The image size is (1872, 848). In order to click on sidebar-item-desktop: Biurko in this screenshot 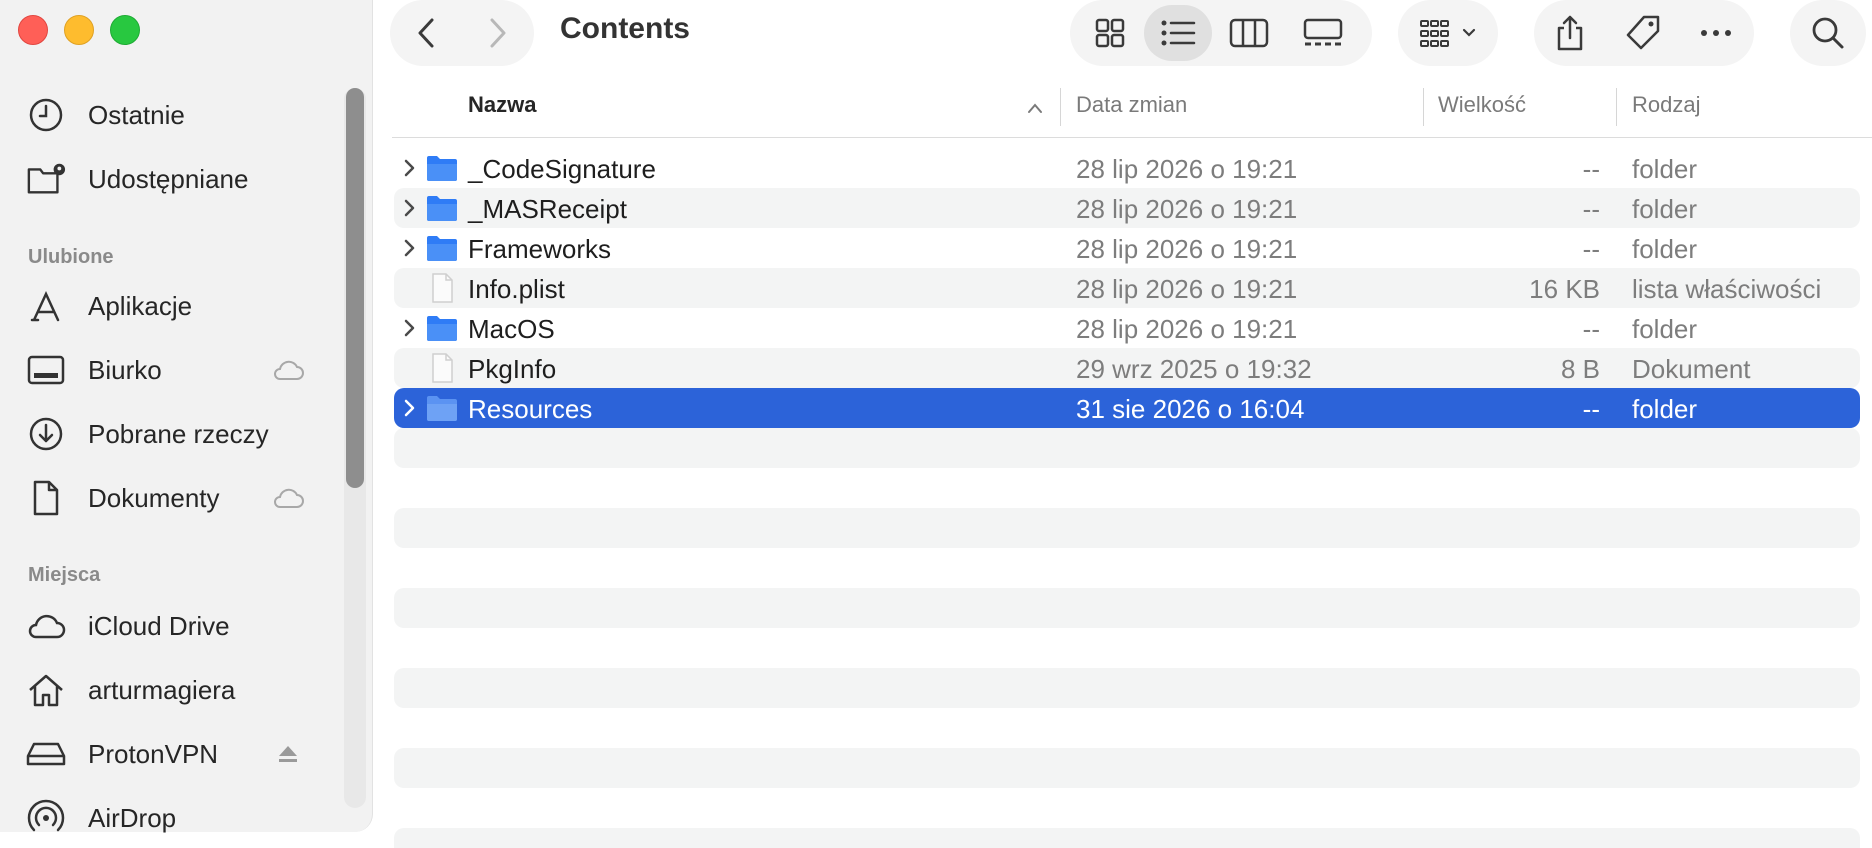, I will do `click(171, 370)`.